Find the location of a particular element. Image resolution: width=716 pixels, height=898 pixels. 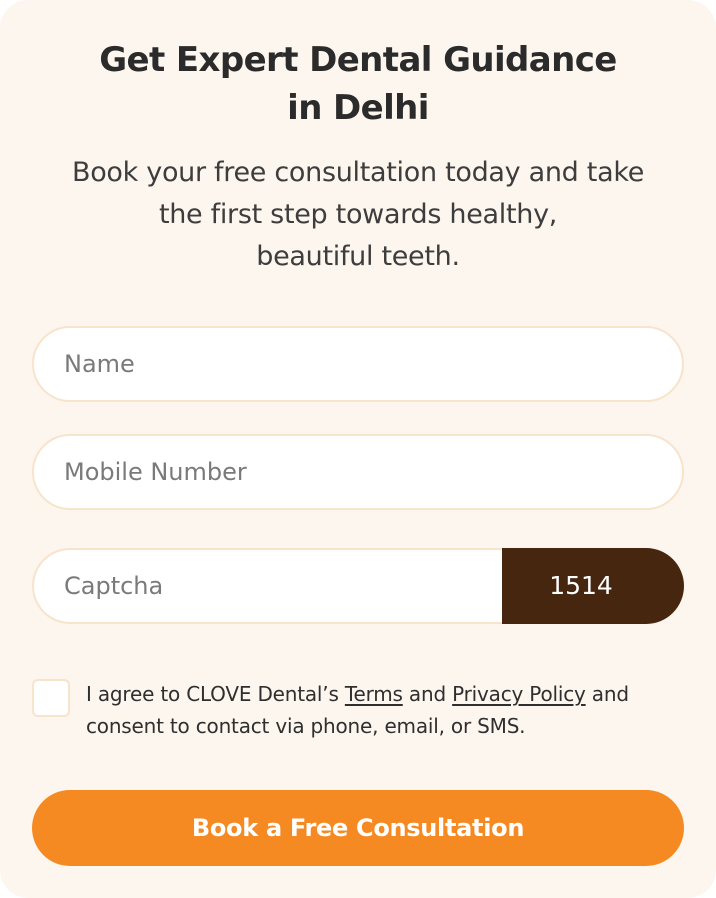

consent-checkbox is located at coordinates (51, 698).